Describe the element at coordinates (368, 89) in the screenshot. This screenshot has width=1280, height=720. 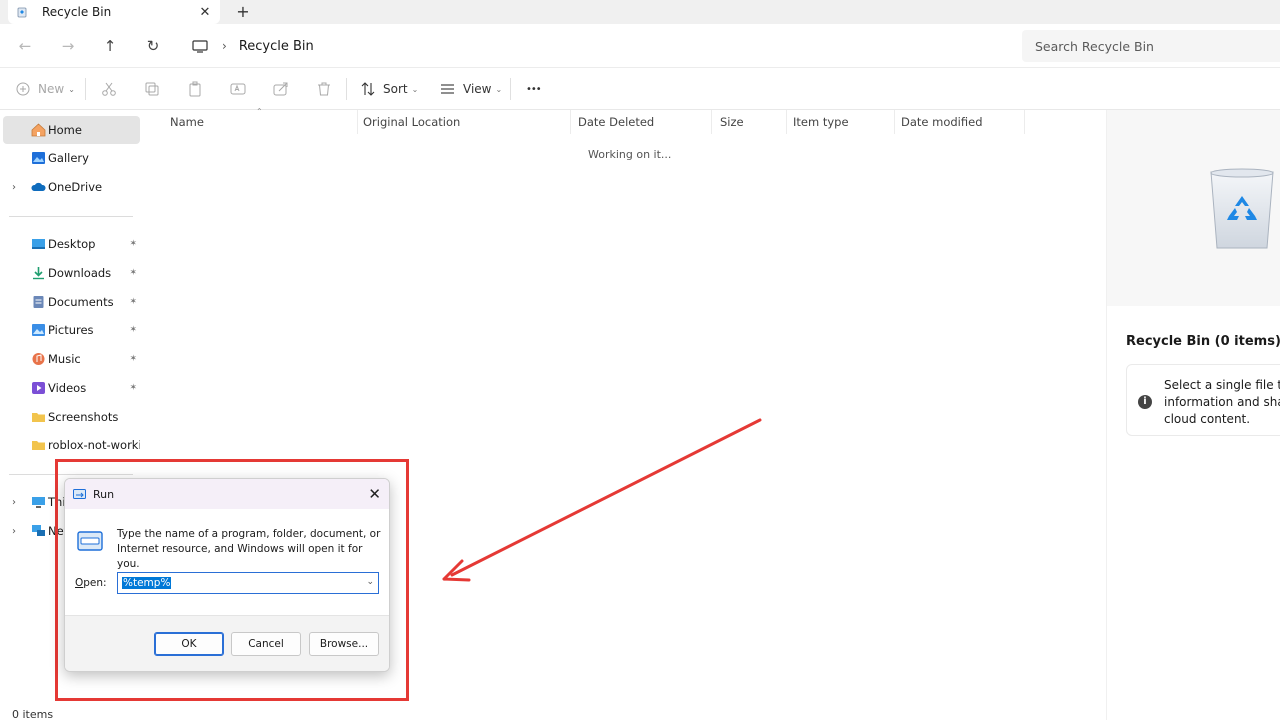
I see `sort-arrows-icon` at that location.